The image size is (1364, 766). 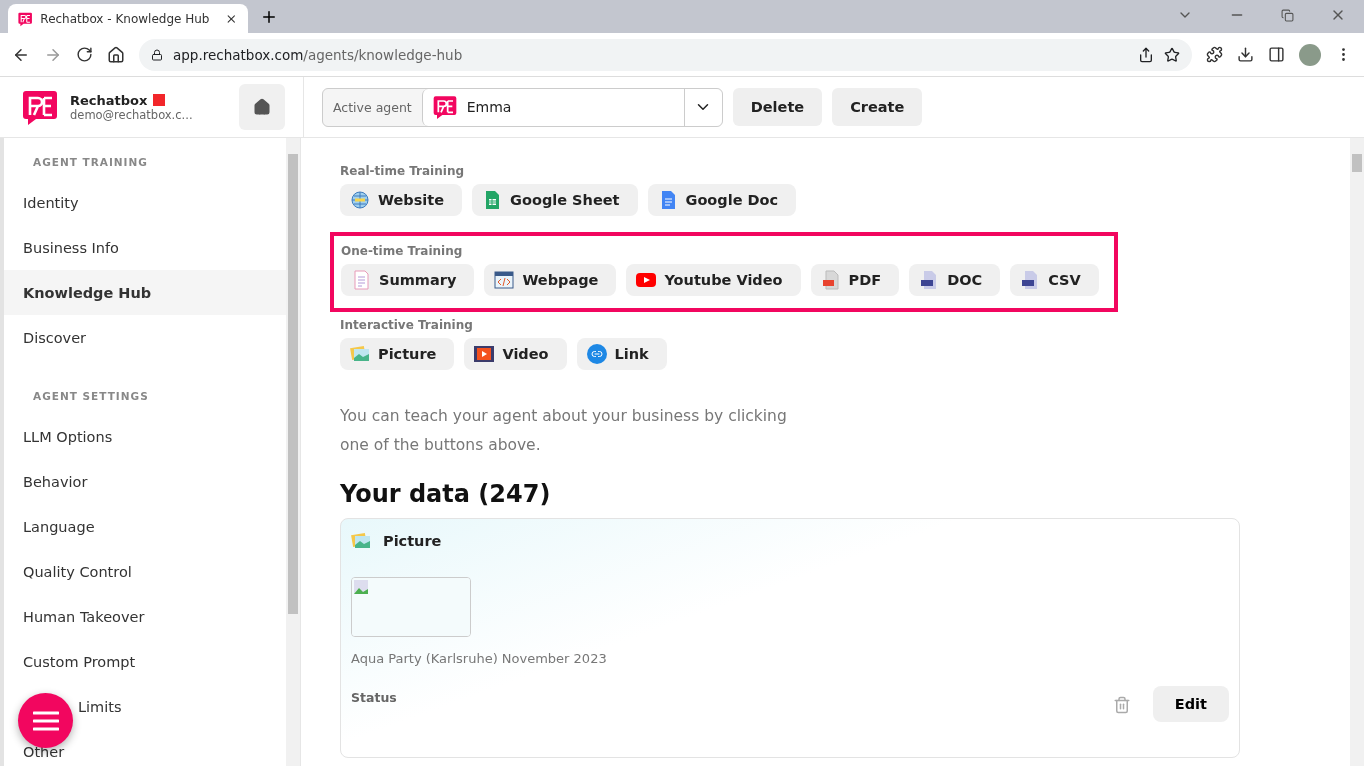 I want to click on reload-icon, so click(x=84, y=54).